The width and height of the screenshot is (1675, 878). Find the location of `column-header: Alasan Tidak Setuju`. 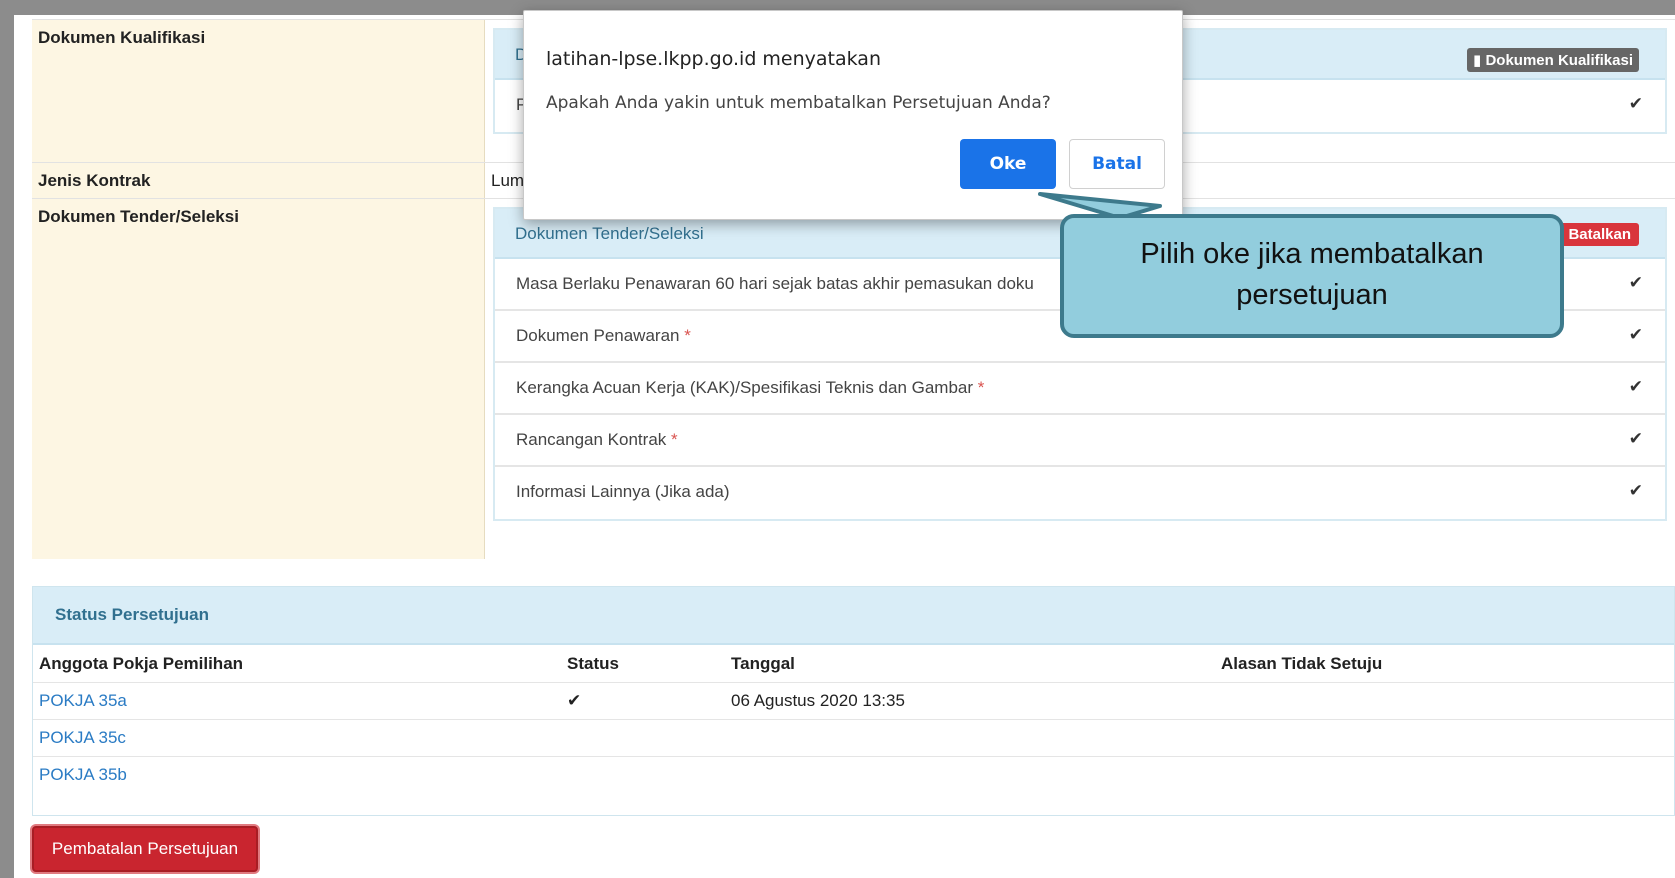

column-header: Alasan Tidak Setuju is located at coordinates (1302, 663).